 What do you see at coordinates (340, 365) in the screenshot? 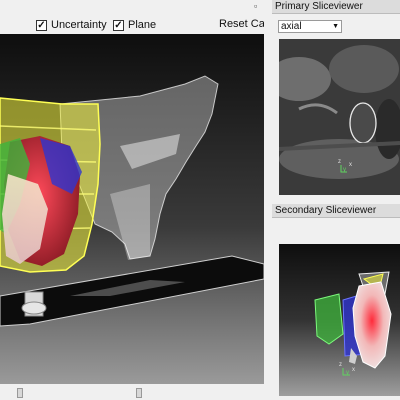
I see `secondary-axis-label-z: z` at bounding box center [340, 365].